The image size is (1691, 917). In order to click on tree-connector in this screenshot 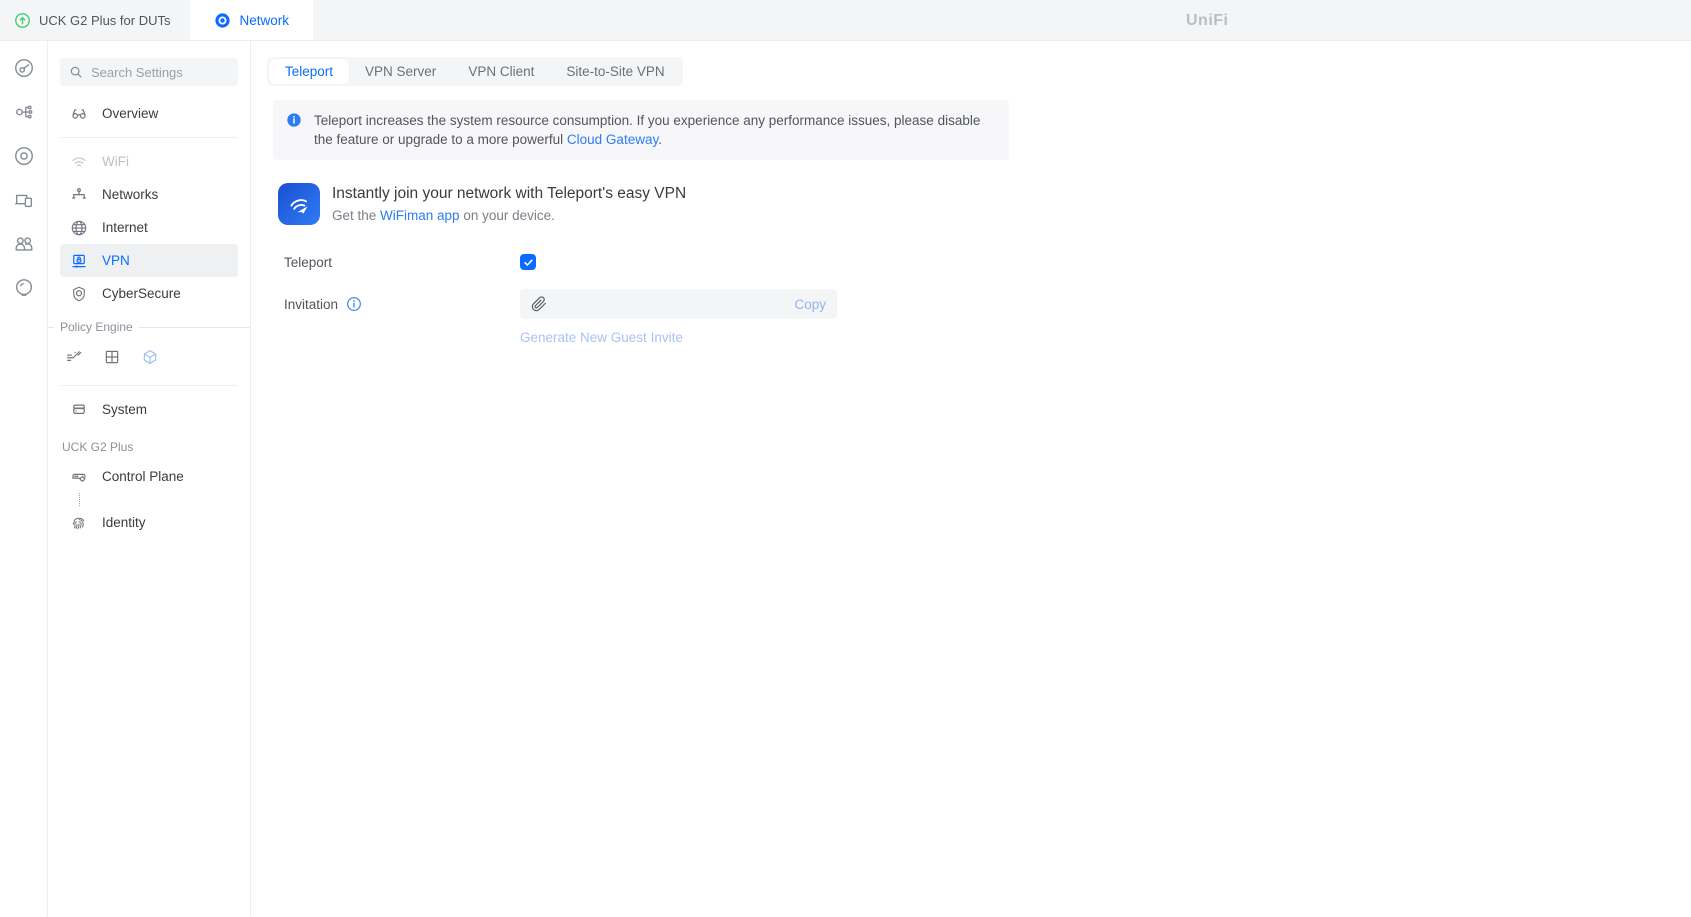, I will do `click(158, 499)`.